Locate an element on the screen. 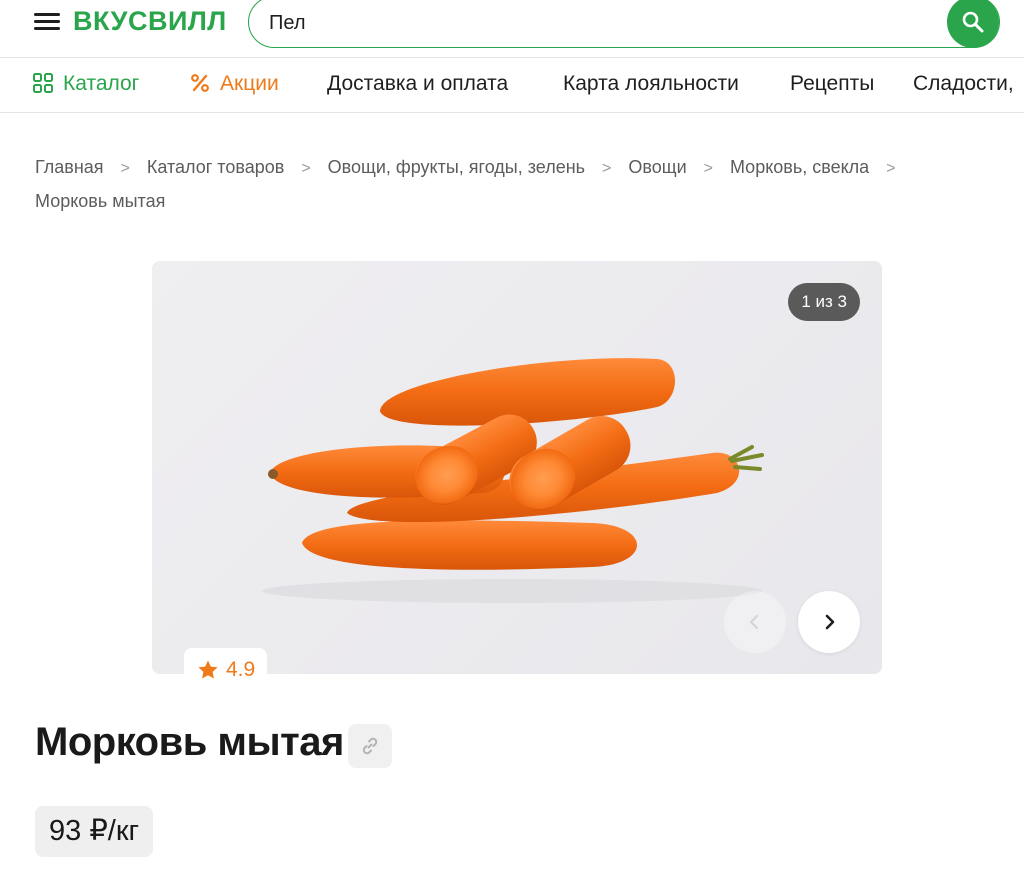  breadcrumb-catalog: Каталог товаров is located at coordinates (215, 167).